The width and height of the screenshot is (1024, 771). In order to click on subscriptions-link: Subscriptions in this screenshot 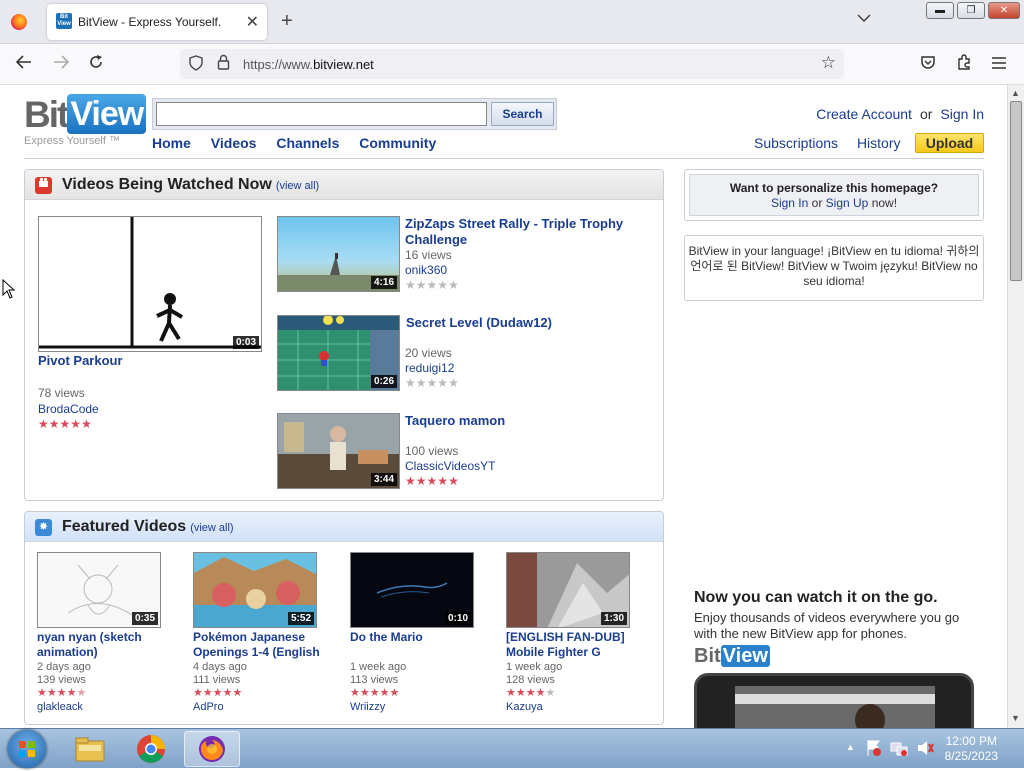, I will do `click(796, 143)`.